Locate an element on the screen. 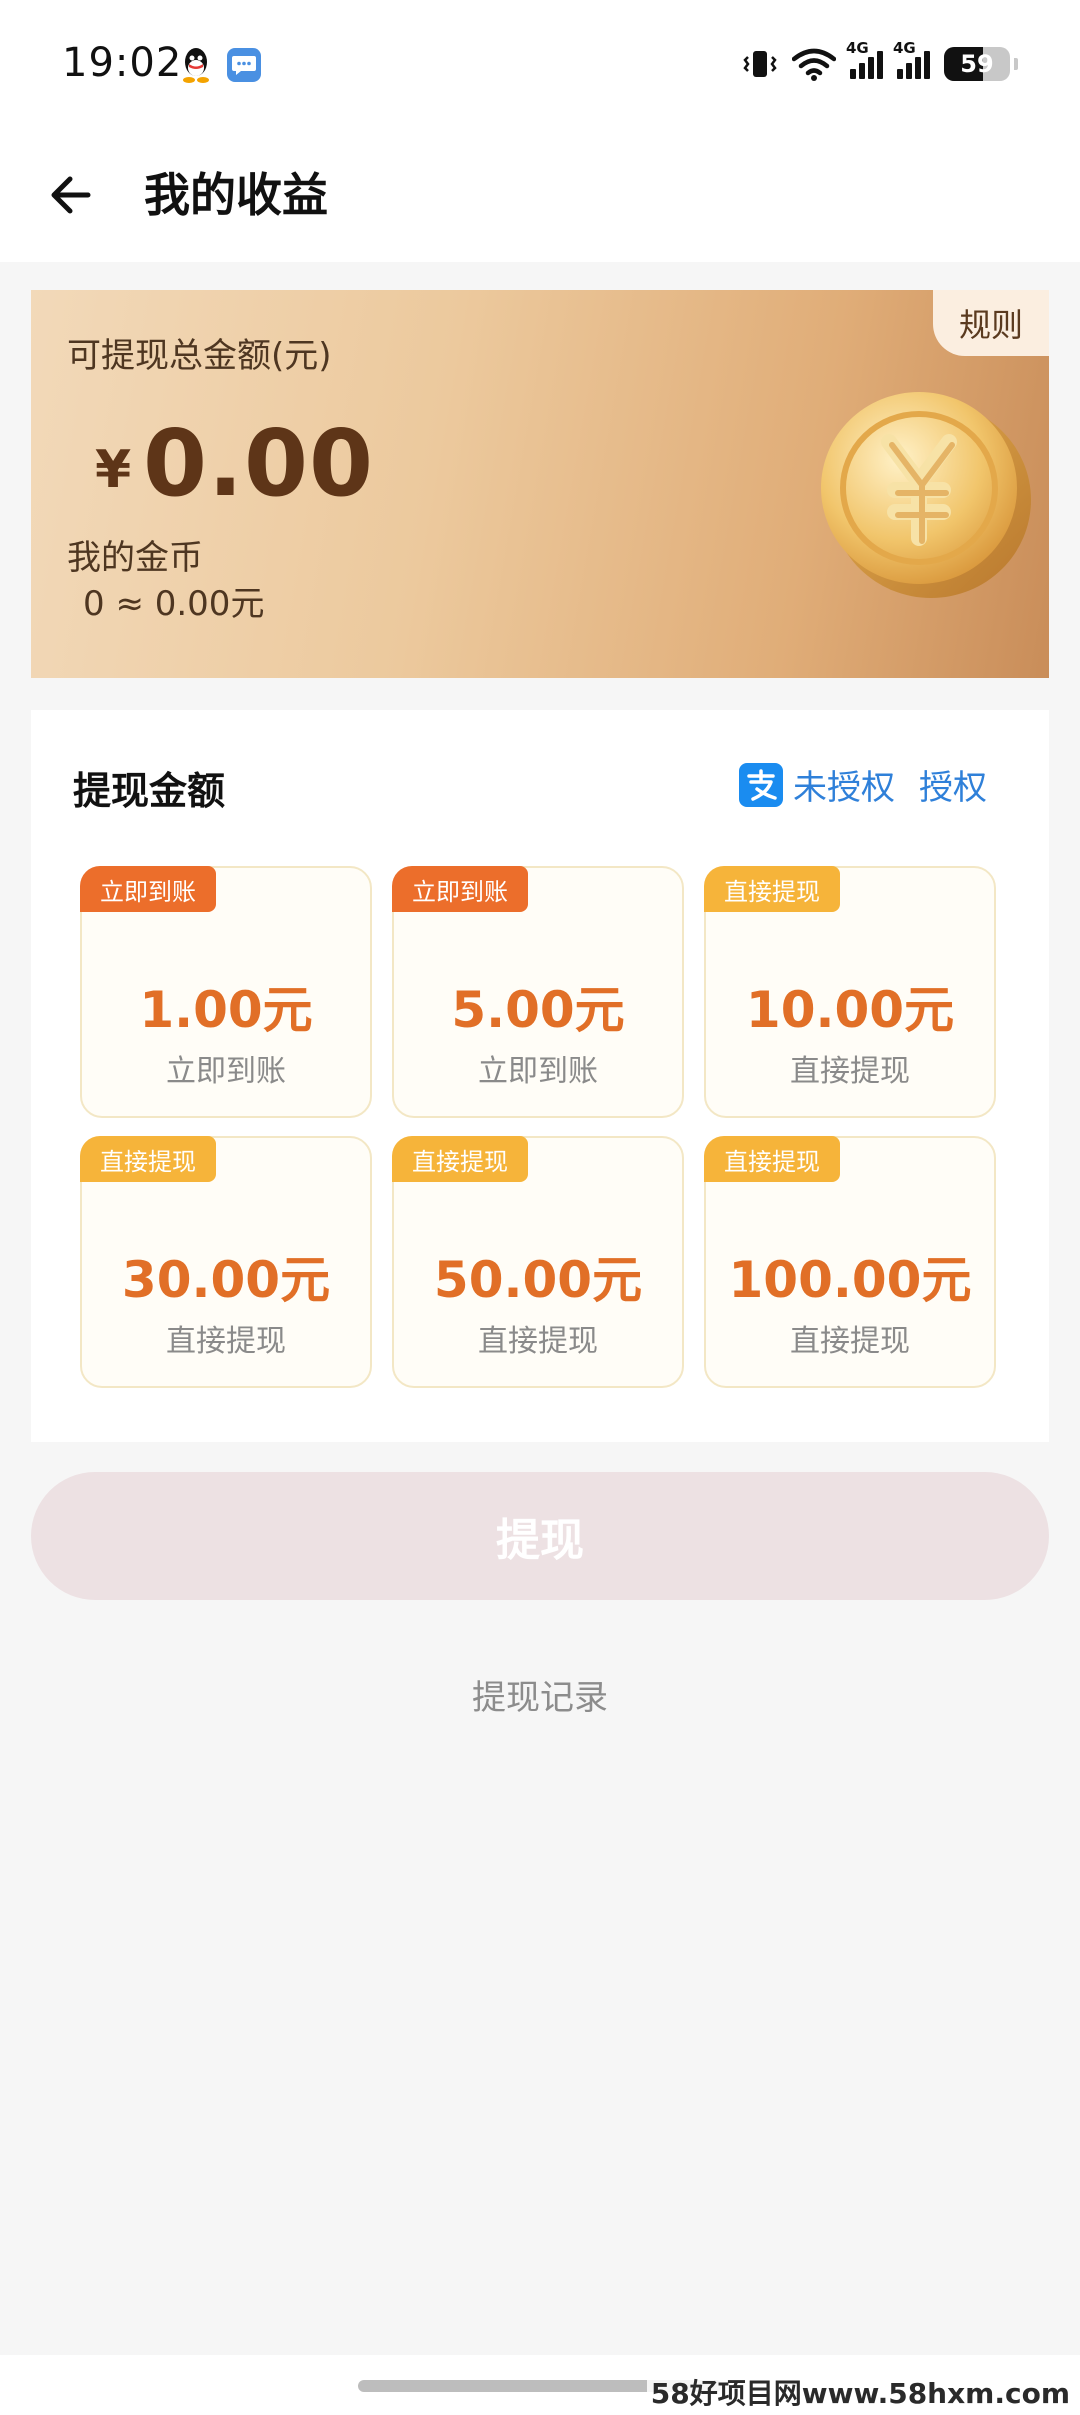 This screenshot has width=1080, height=2415. currency-symbol: ¥ is located at coordinates (113, 470).